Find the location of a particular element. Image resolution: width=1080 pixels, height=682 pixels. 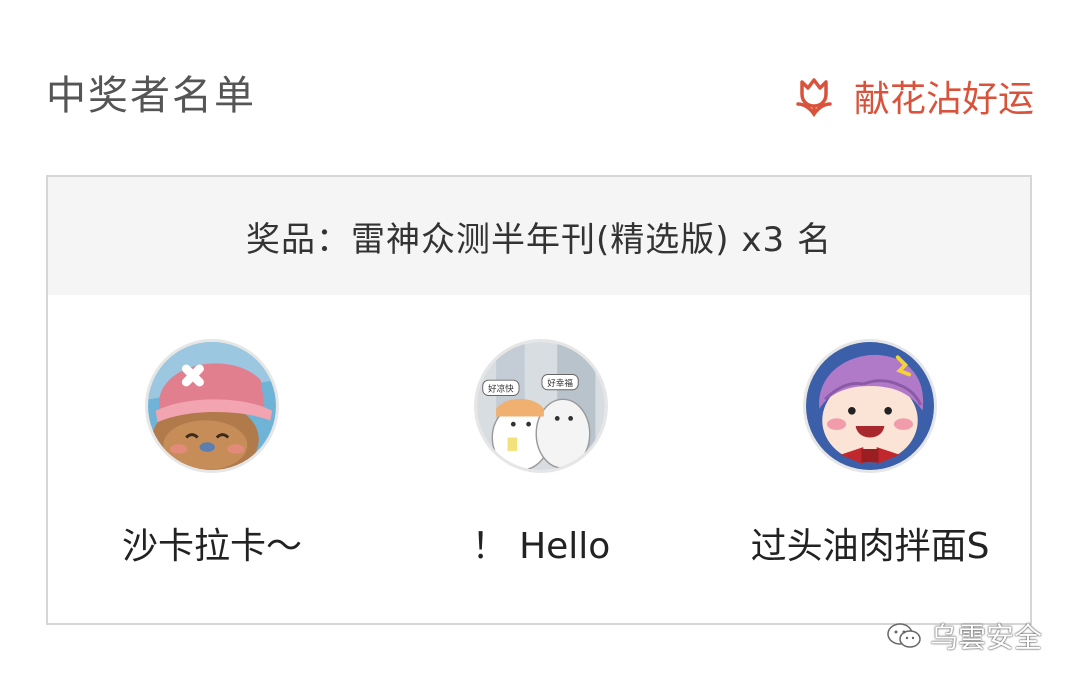

winner-item: 过头油肉拌面S is located at coordinates (870, 454).